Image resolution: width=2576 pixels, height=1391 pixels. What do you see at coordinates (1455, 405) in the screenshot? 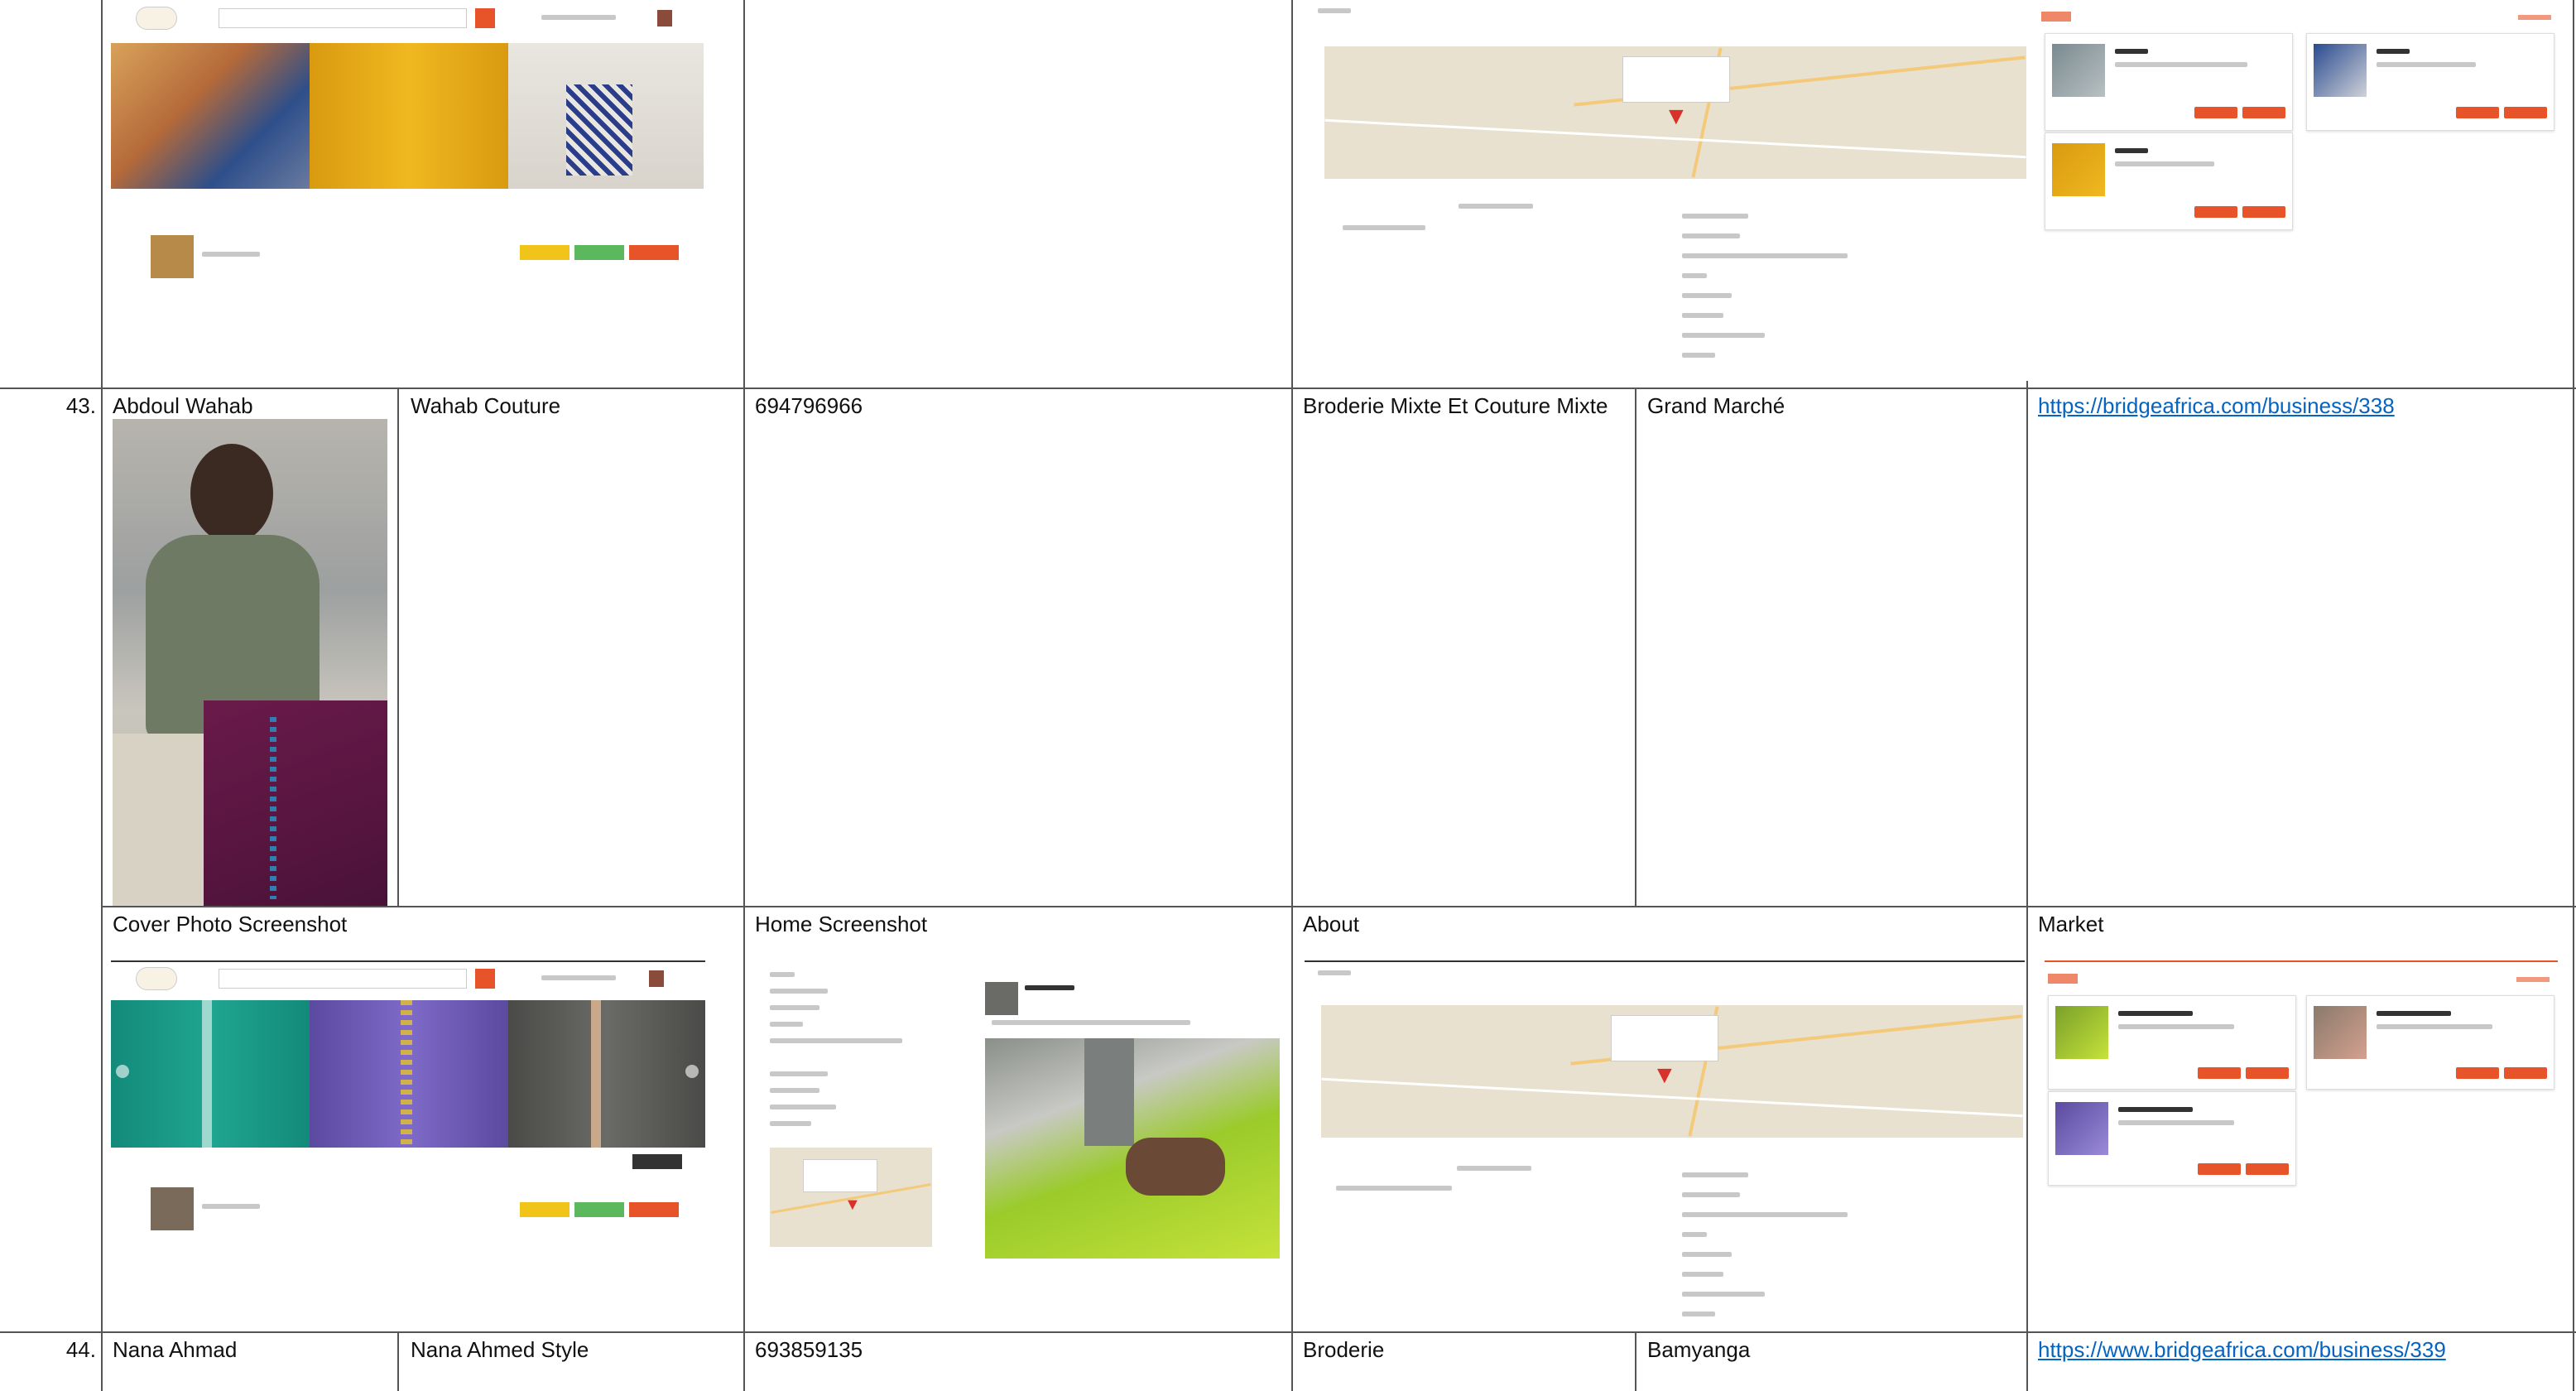
I see `business-category: Broderie Mixte Et Couture Mixte` at bounding box center [1455, 405].